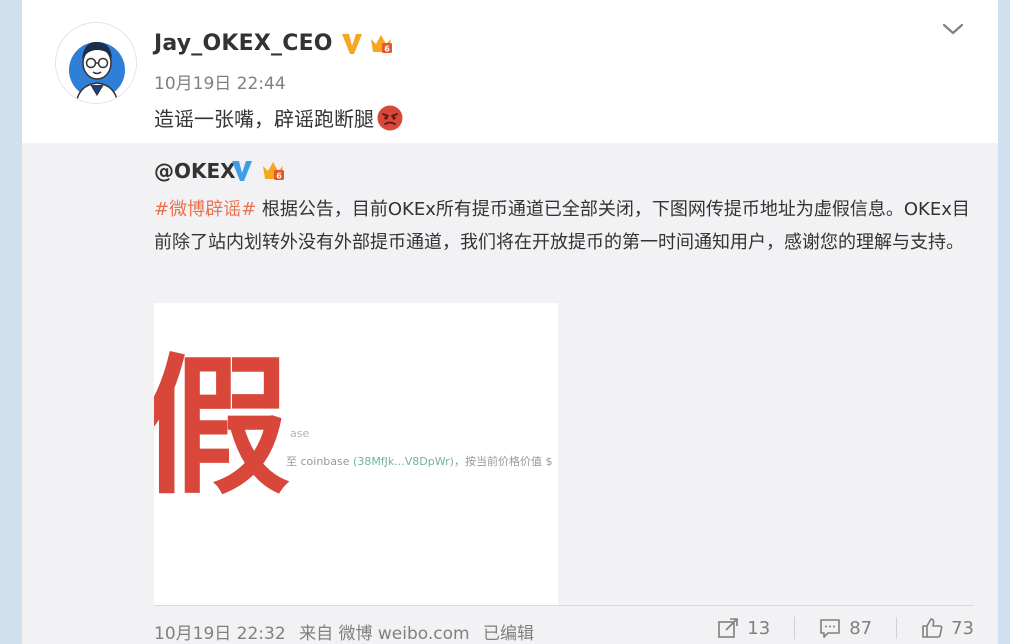 The height and width of the screenshot is (644, 1010). Describe the element at coordinates (195, 171) in the screenshot. I see `repost-author: @OKEX` at that location.